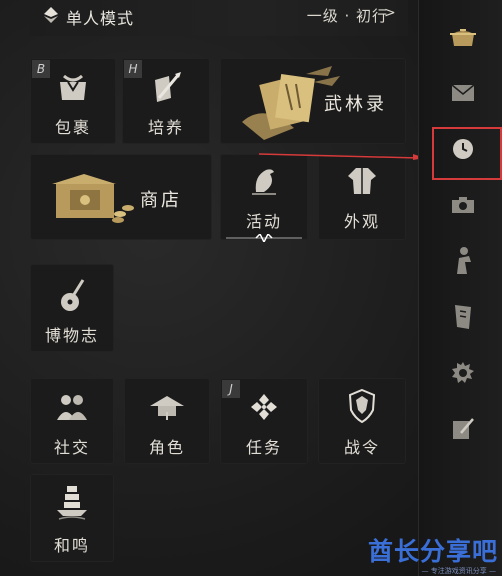 The image size is (502, 576). What do you see at coordinates (72, 127) in the screenshot?
I see `bag-label: 包裹` at bounding box center [72, 127].